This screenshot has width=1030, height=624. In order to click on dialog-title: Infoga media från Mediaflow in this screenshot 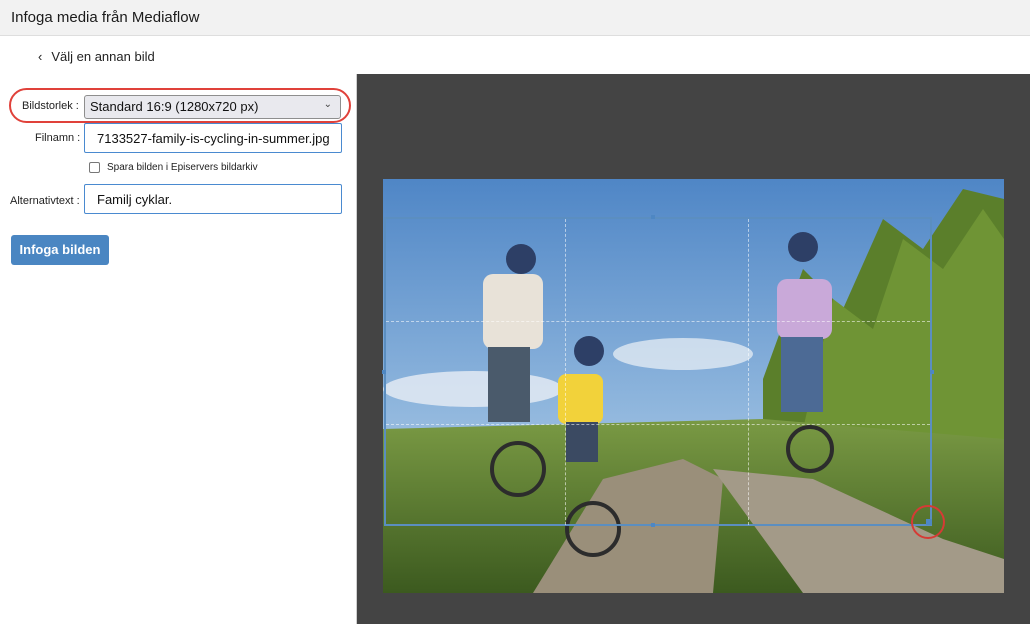, I will do `click(105, 17)`.